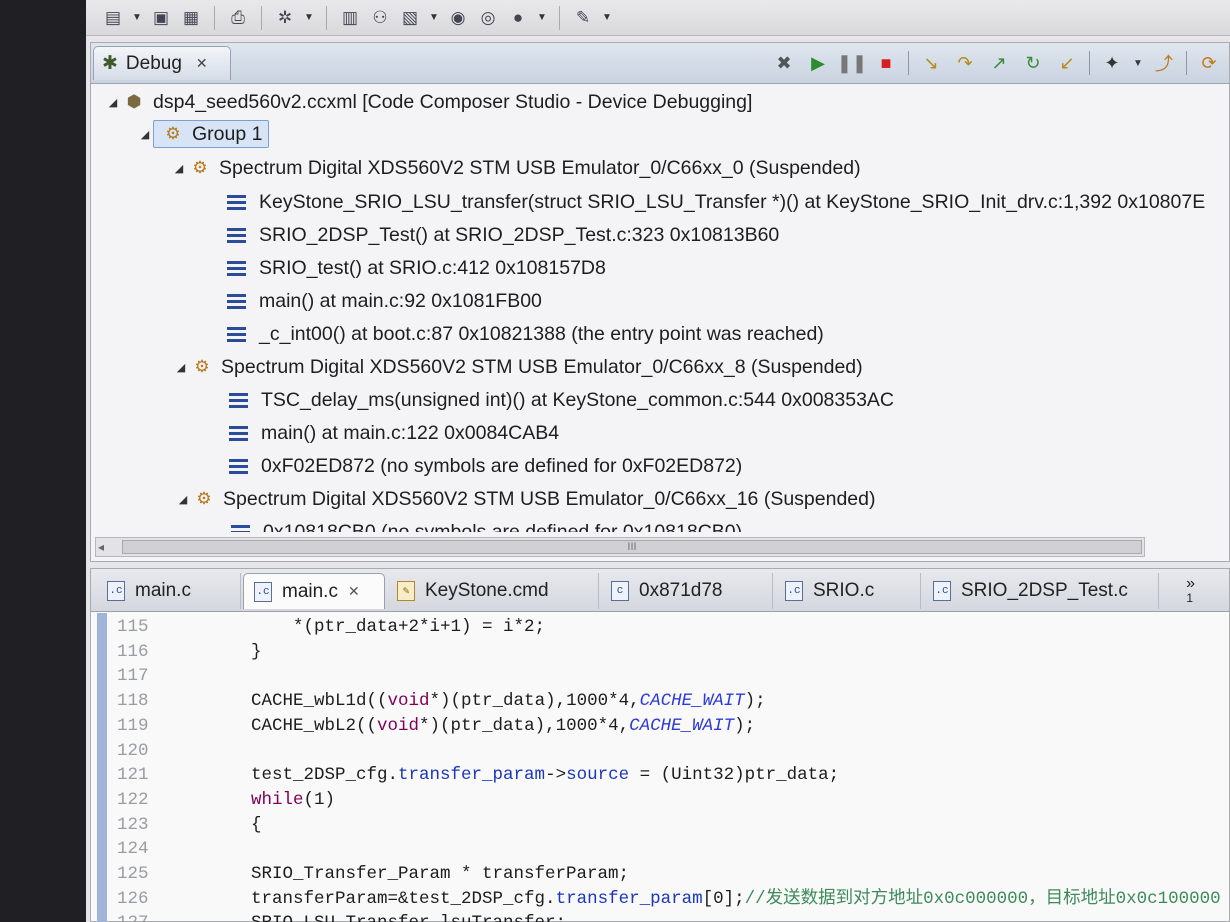 The height and width of the screenshot is (922, 1230). Describe the element at coordinates (113, 18) in the screenshot. I see `new-icon: ▤` at that location.